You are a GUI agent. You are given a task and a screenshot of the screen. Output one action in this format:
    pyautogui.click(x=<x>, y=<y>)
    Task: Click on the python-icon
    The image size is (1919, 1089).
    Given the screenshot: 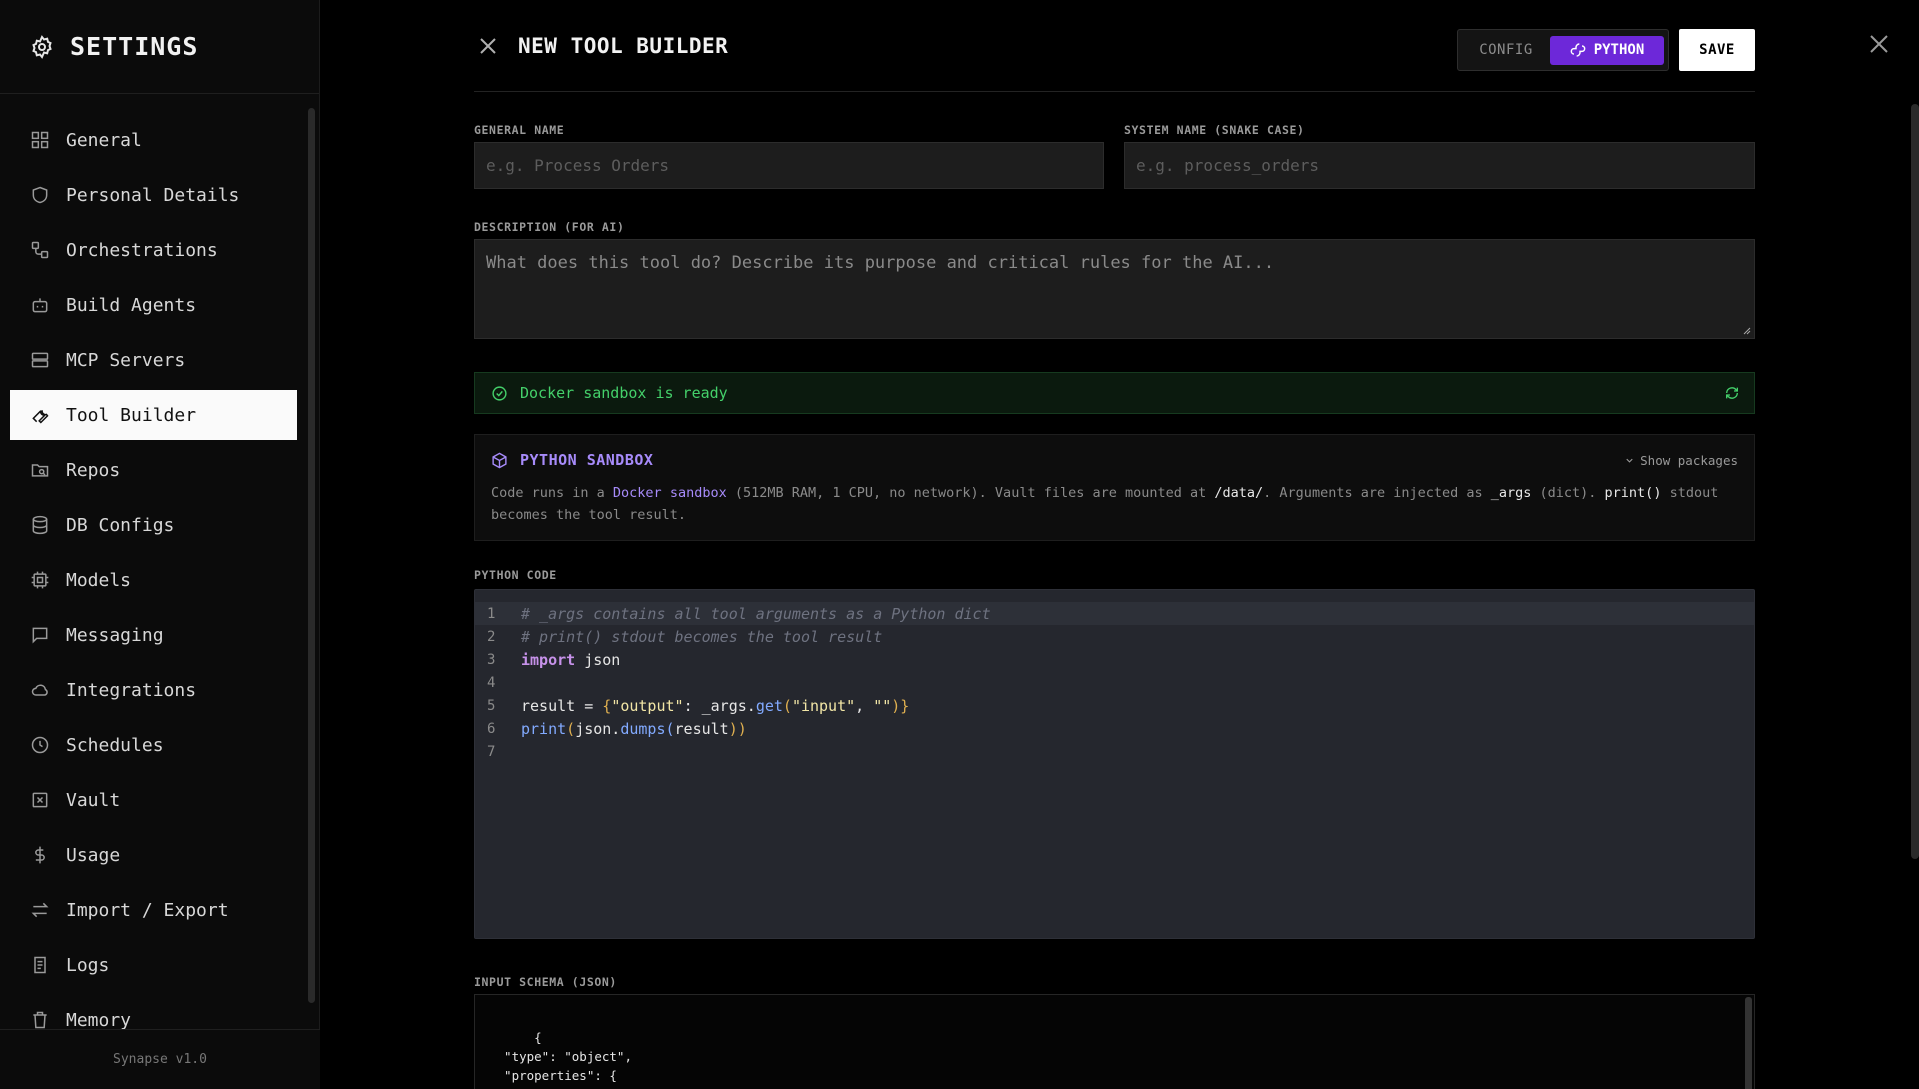 What is the action you would take?
    pyautogui.click(x=1578, y=50)
    